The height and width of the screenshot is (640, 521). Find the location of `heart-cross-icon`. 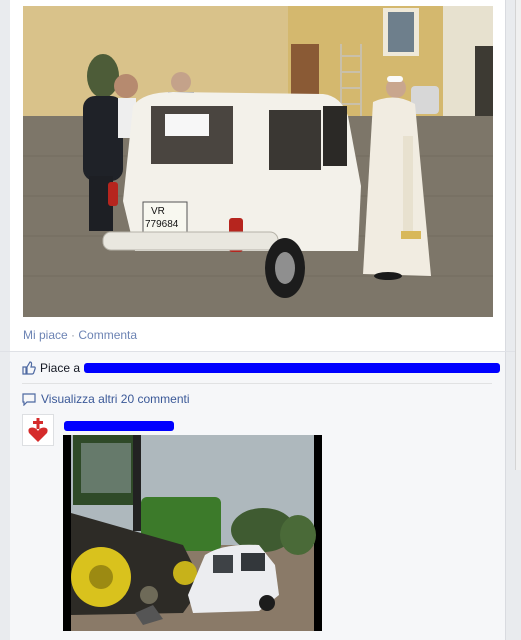

heart-cross-icon is located at coordinates (38, 430).